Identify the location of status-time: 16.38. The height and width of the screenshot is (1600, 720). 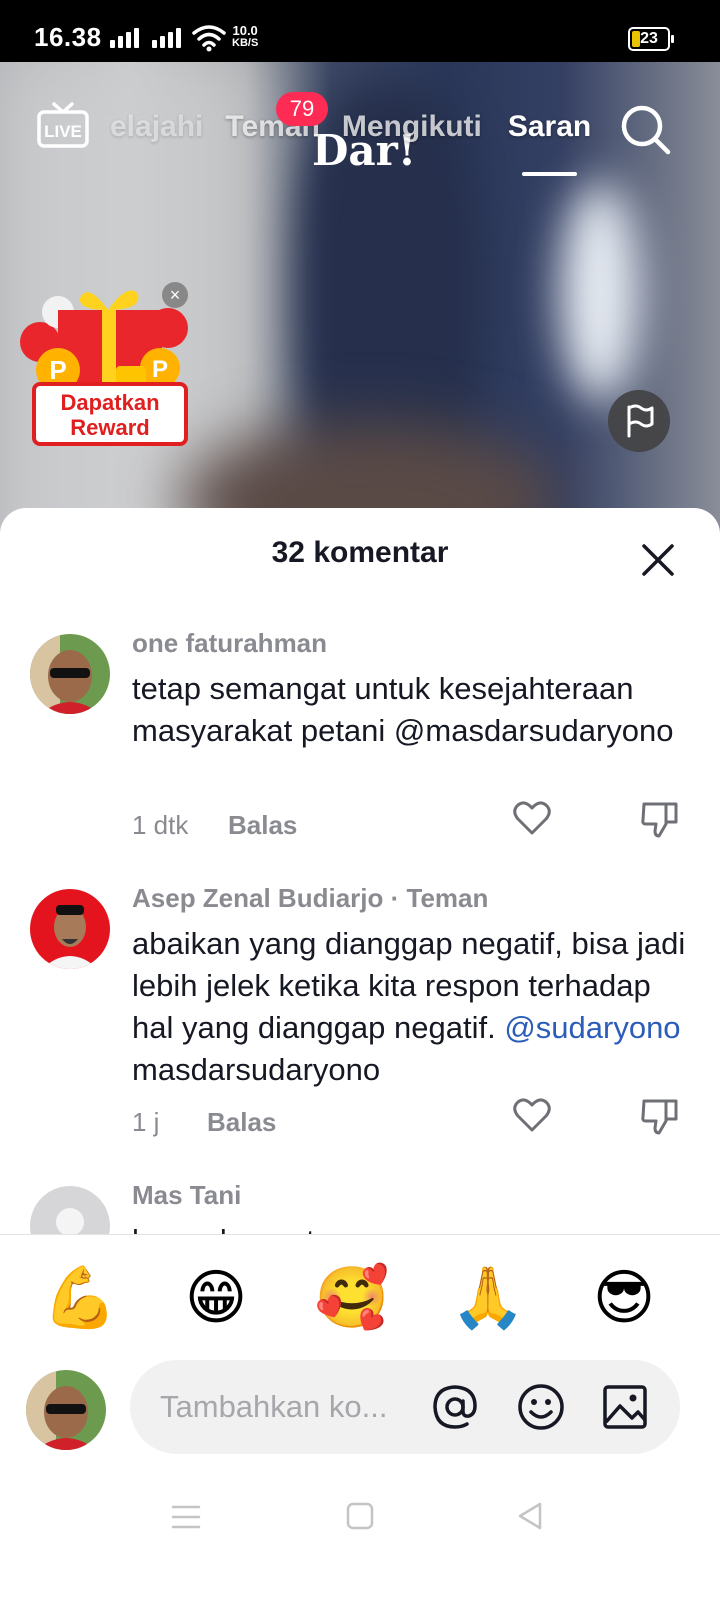
(68, 37).